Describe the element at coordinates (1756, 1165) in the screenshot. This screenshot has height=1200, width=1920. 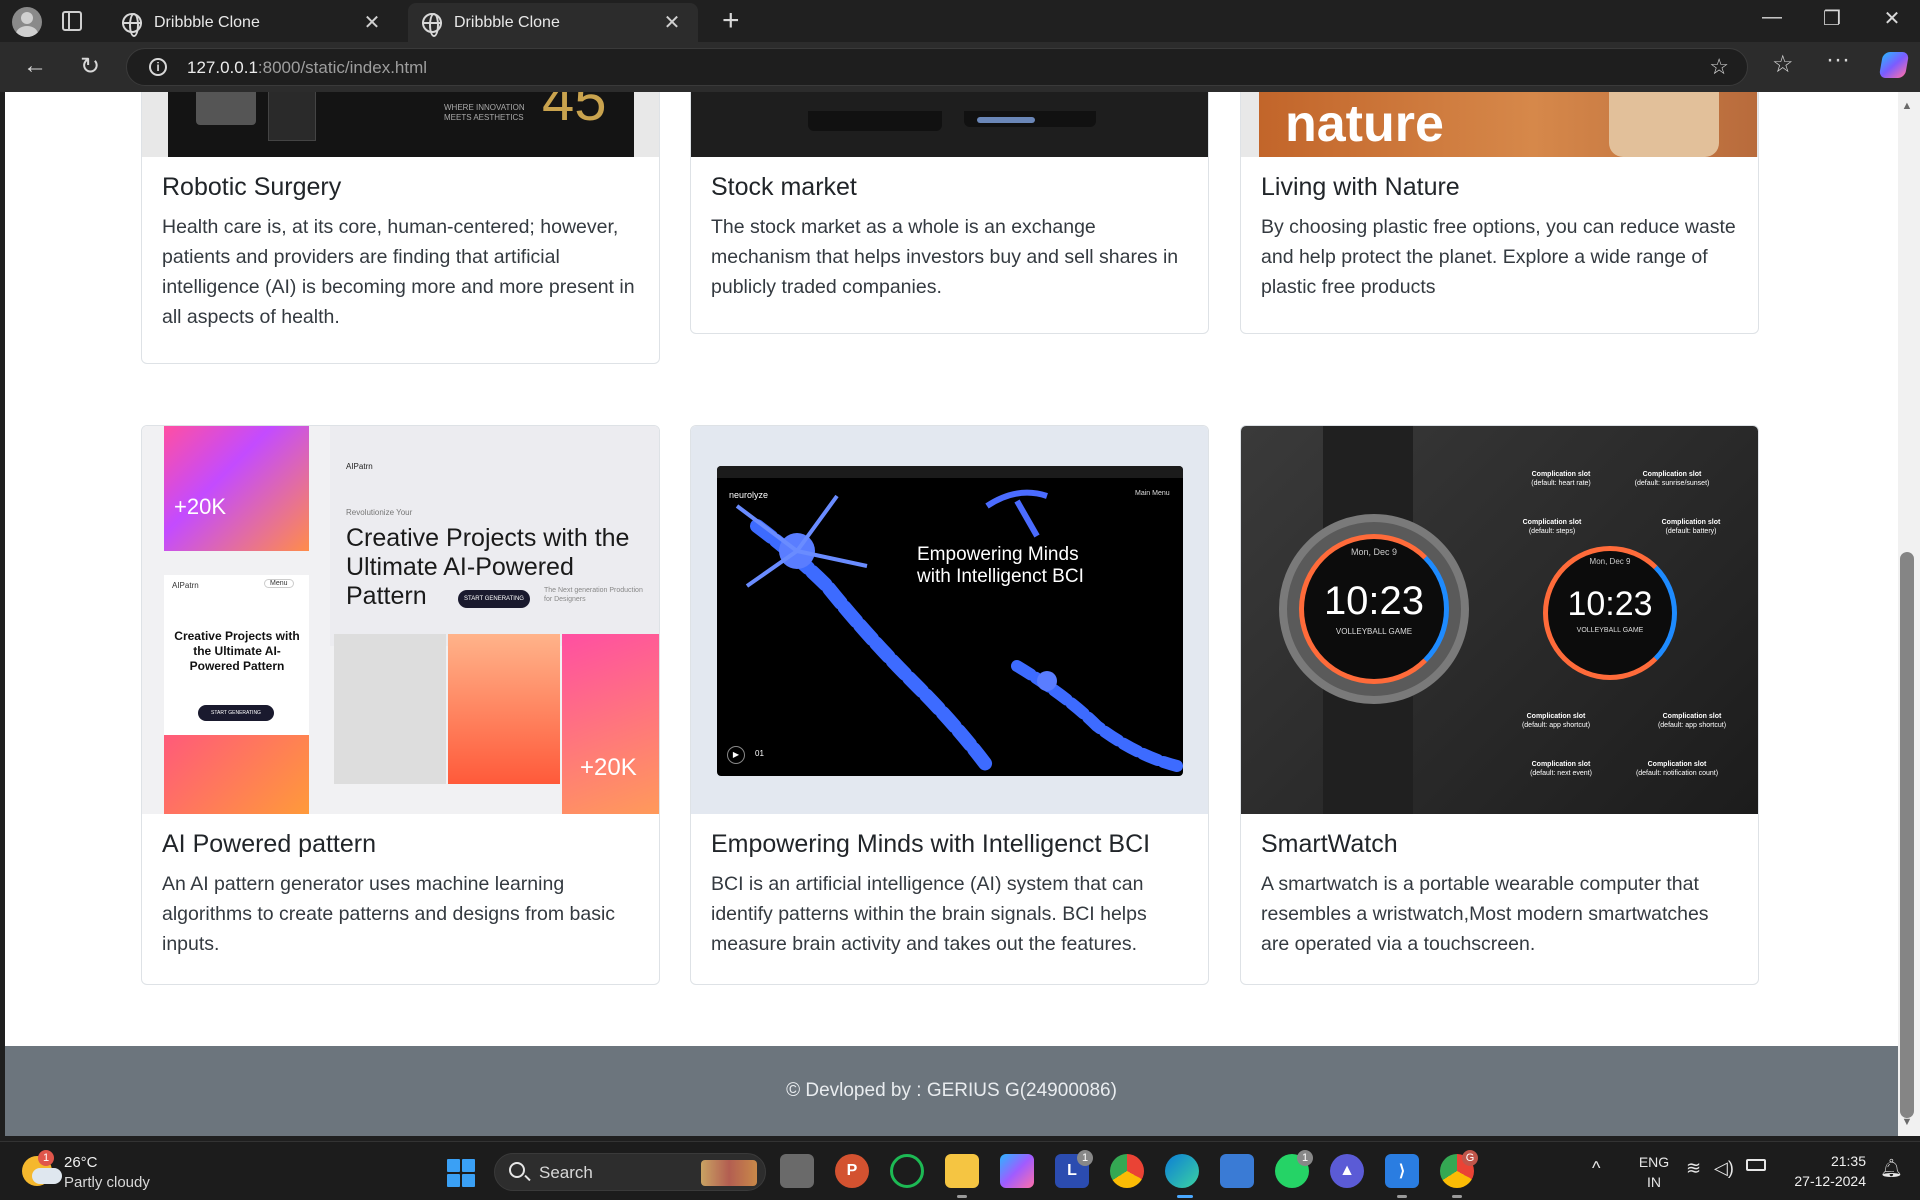
I see `battery-icon` at that location.